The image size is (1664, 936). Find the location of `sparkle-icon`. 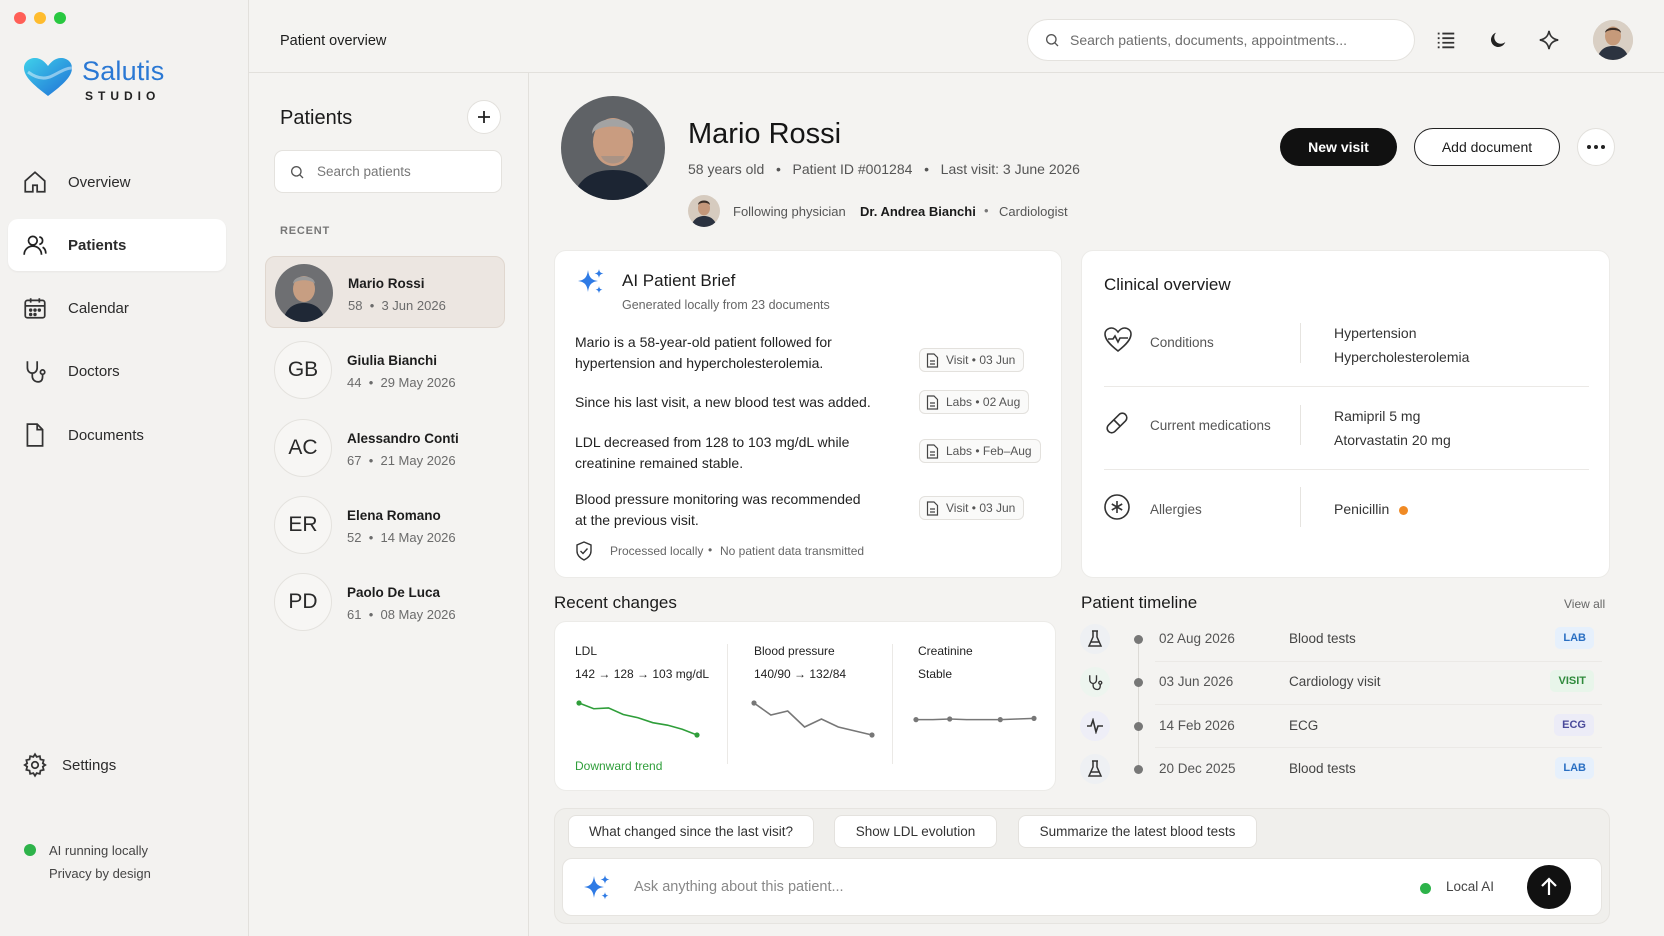

sparkle-icon is located at coordinates (1549, 40).